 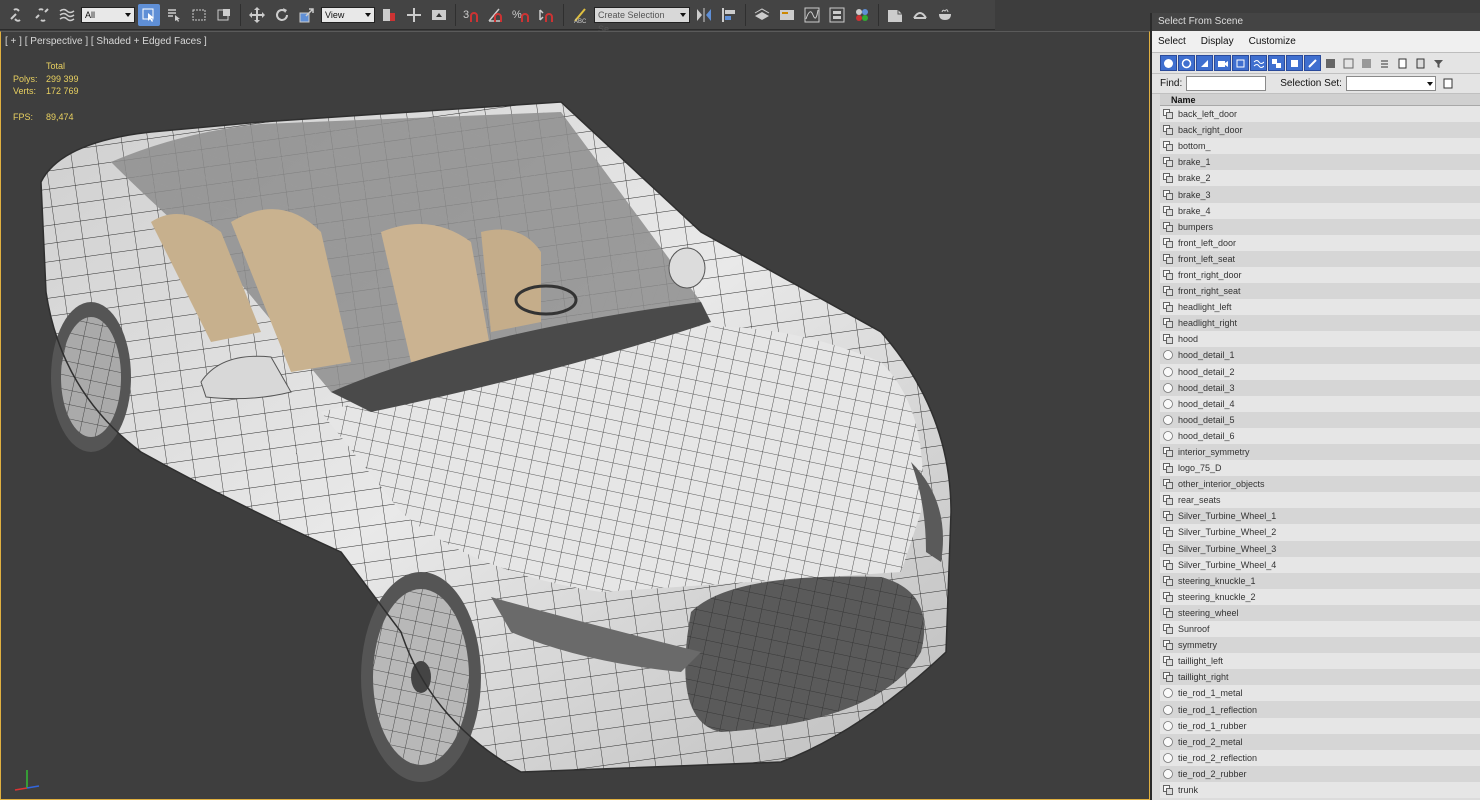 What do you see at coordinates (348, 14) in the screenshot?
I see `reference-coord-dropdown: View` at bounding box center [348, 14].